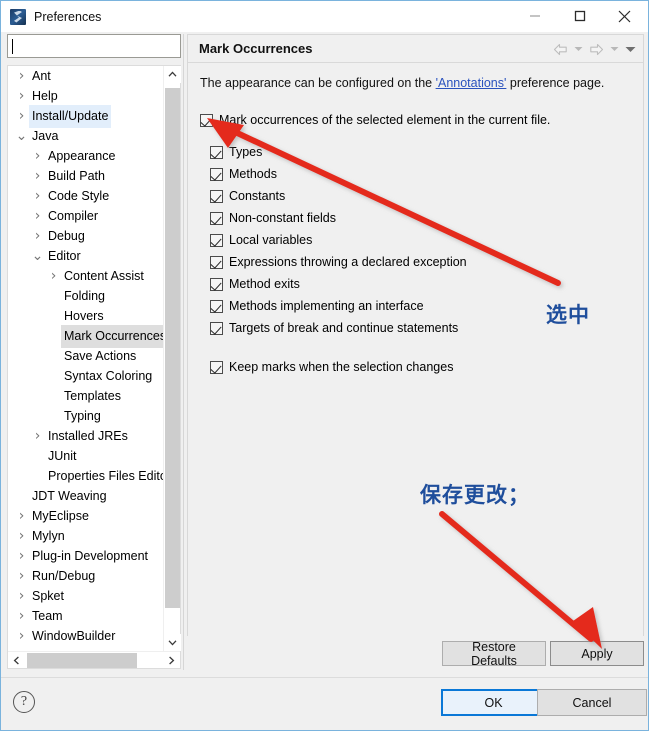 Image resolution: width=649 pixels, height=731 pixels. What do you see at coordinates (624, 16) in the screenshot?
I see `close-icon` at bounding box center [624, 16].